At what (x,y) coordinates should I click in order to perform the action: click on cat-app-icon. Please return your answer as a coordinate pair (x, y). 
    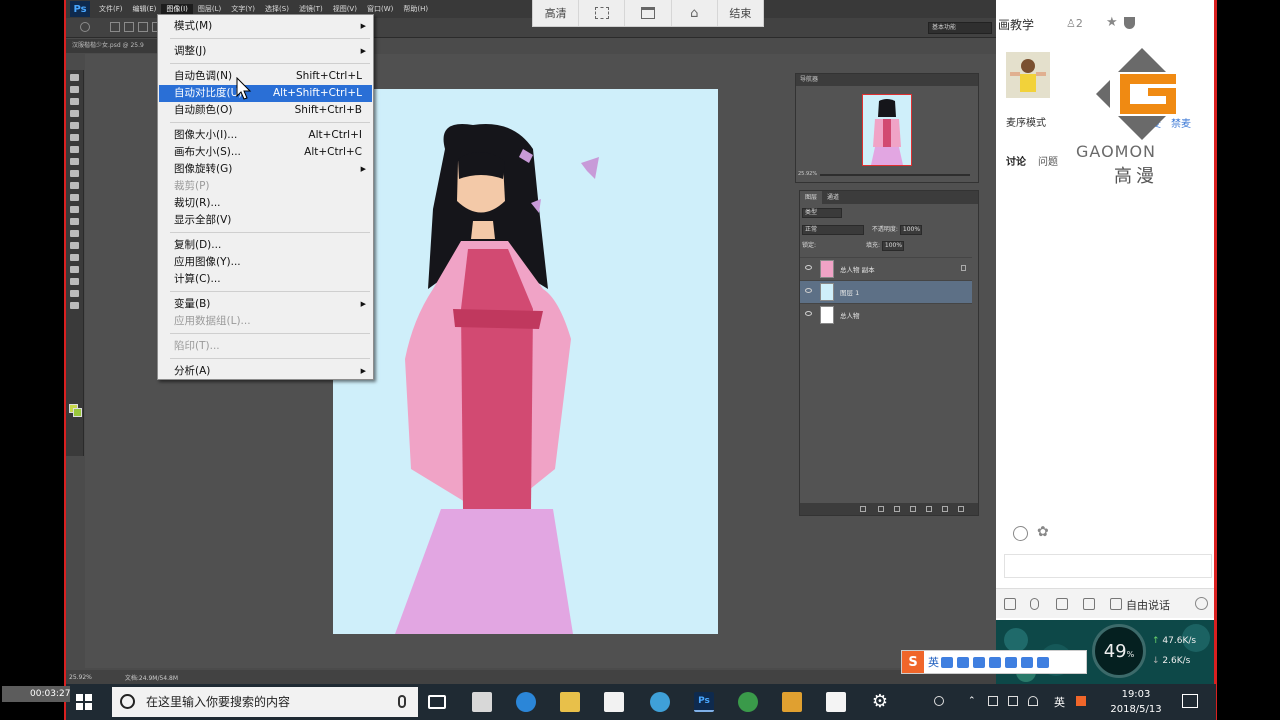
    Looking at the image, I should click on (792, 702).